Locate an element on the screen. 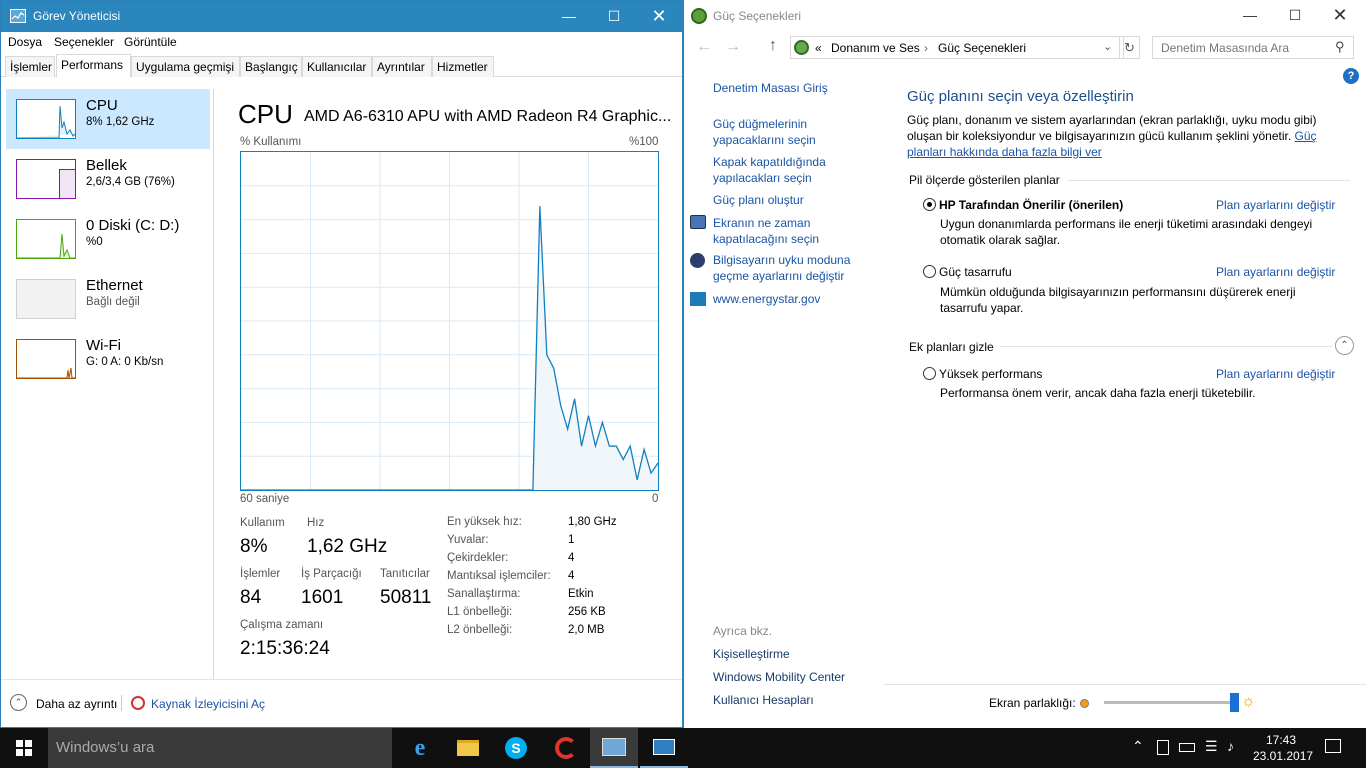 This screenshot has height=768, width=1366. skype-icon: S is located at coordinates (516, 748).